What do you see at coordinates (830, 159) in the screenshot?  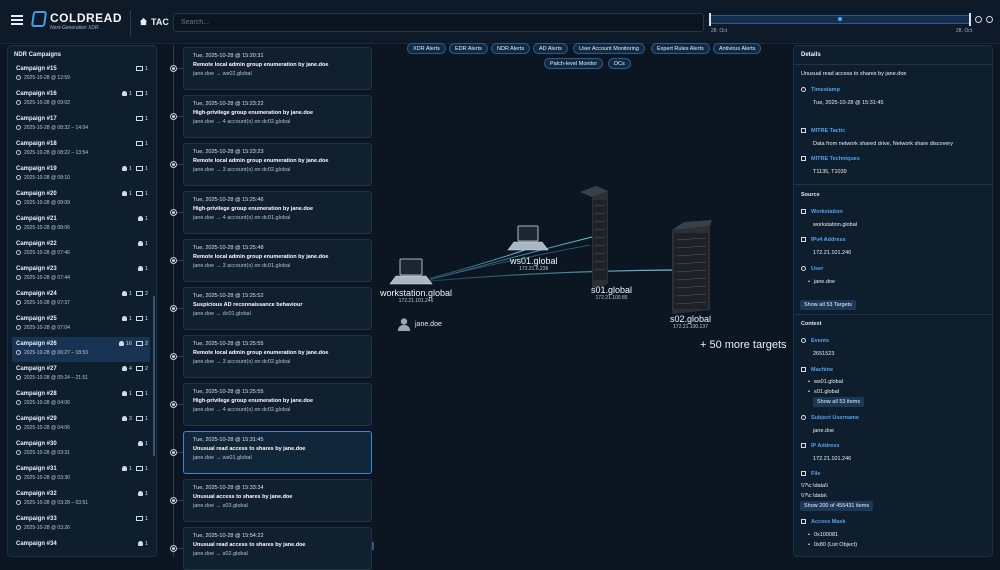 I see `mitre-techniques-key: MITRE Techniques` at bounding box center [830, 159].